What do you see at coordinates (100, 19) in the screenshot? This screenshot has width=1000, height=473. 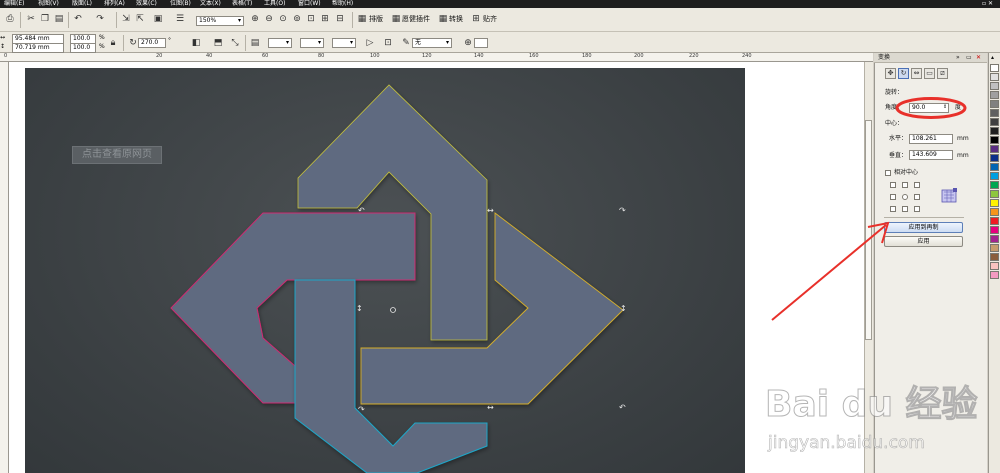 I see `redo-icon: ↷` at bounding box center [100, 19].